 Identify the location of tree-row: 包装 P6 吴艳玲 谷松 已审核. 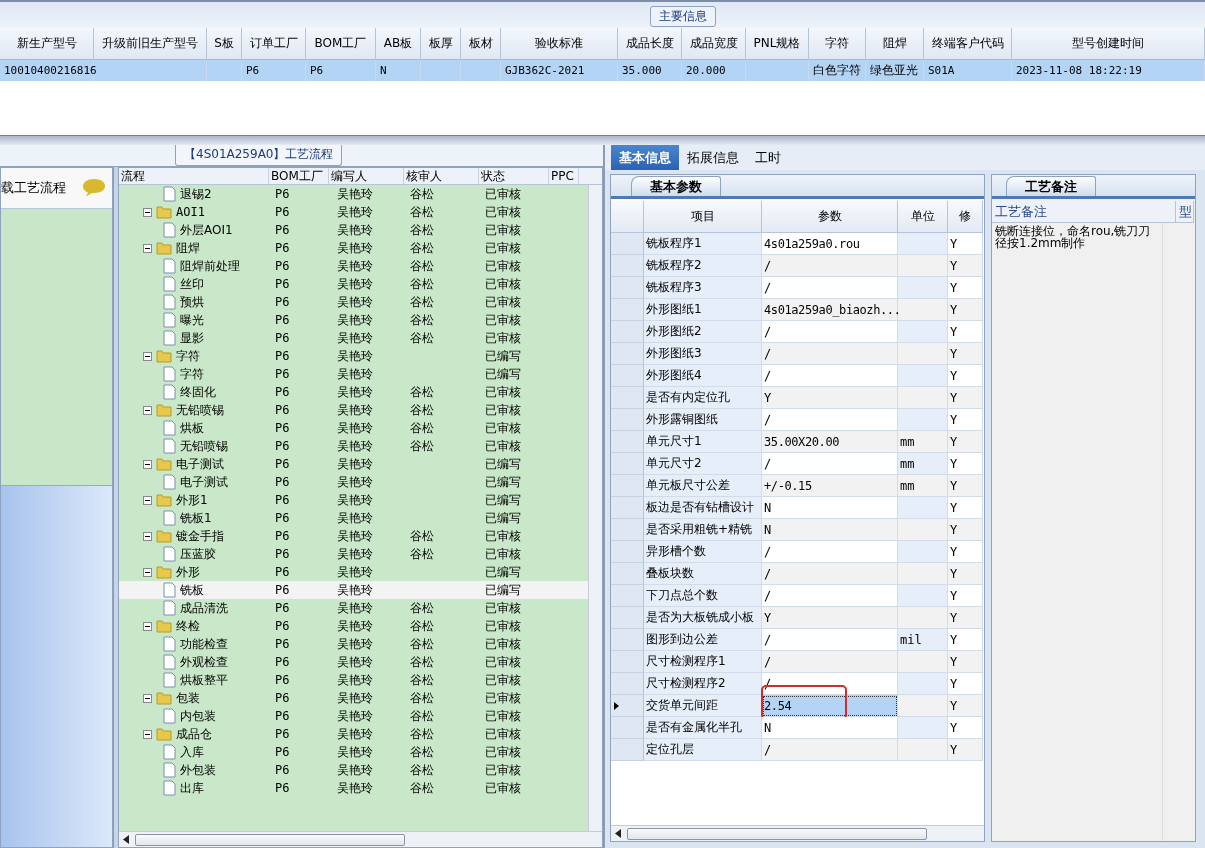
(353, 698).